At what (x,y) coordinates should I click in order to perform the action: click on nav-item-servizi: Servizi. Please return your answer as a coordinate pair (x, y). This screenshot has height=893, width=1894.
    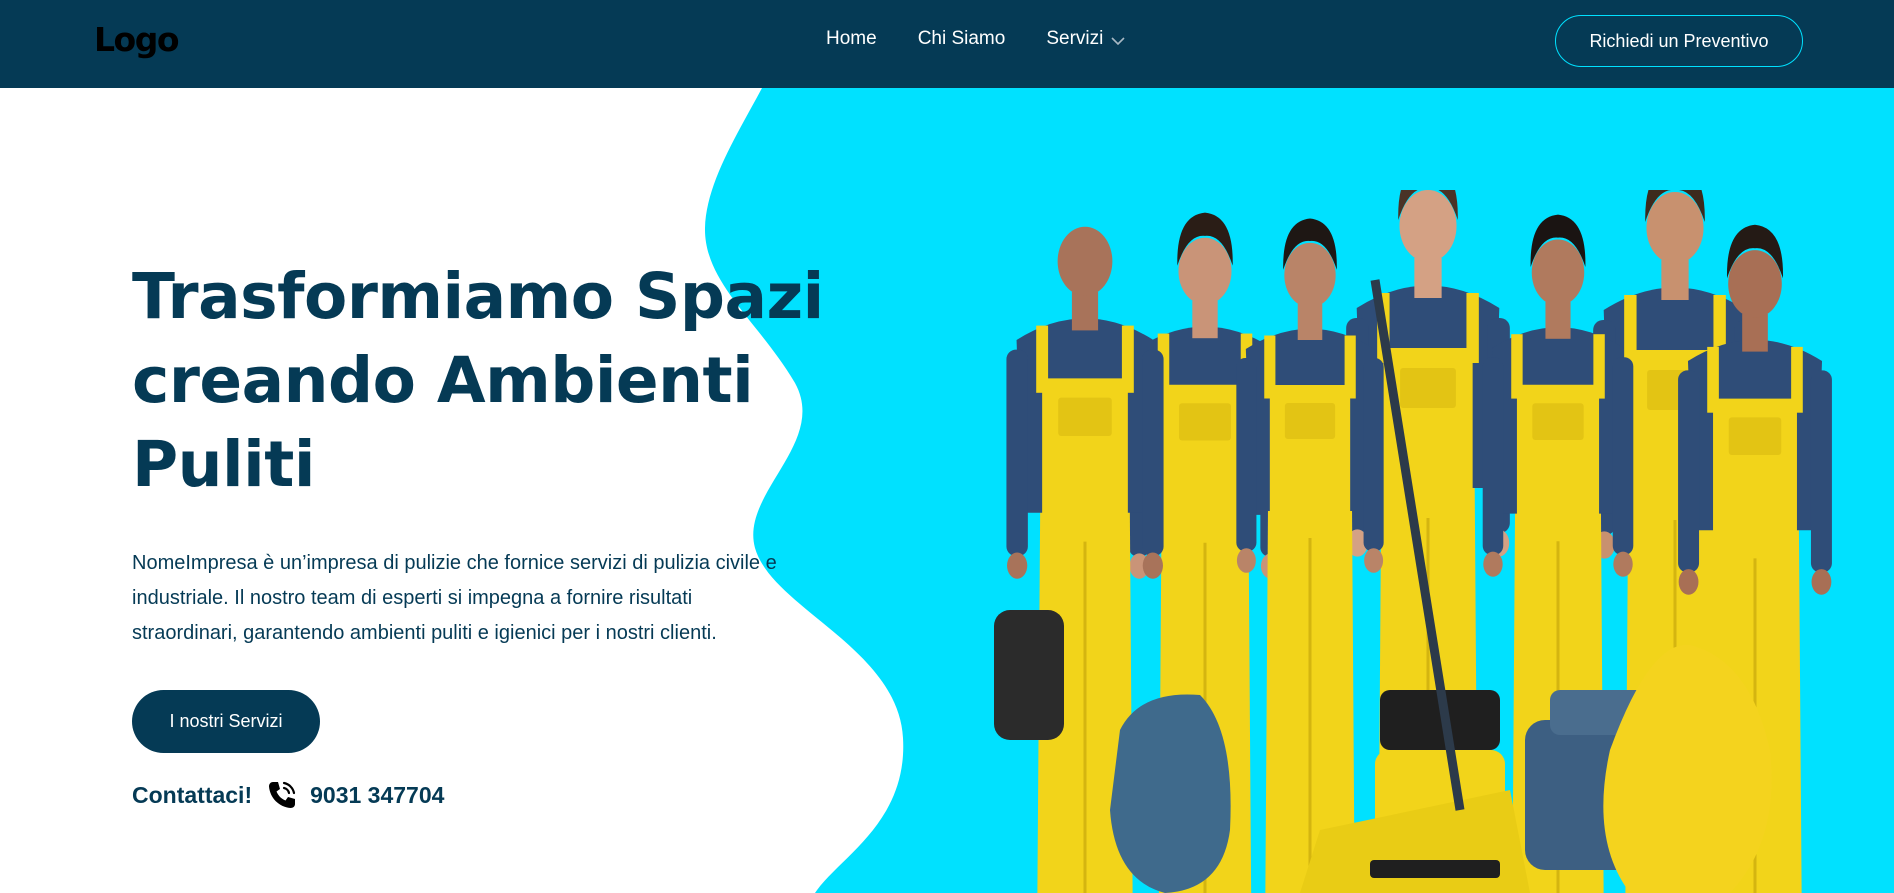
    Looking at the image, I should click on (1085, 39).